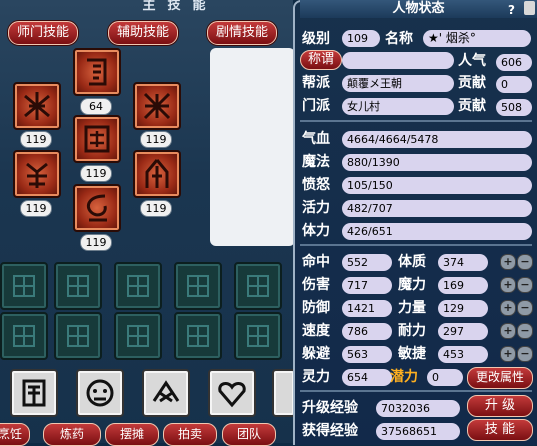 This screenshot has width=537, height=446. Describe the element at coordinates (514, 107) in the screenshot. I see `school-contribution-value: 508` at that location.